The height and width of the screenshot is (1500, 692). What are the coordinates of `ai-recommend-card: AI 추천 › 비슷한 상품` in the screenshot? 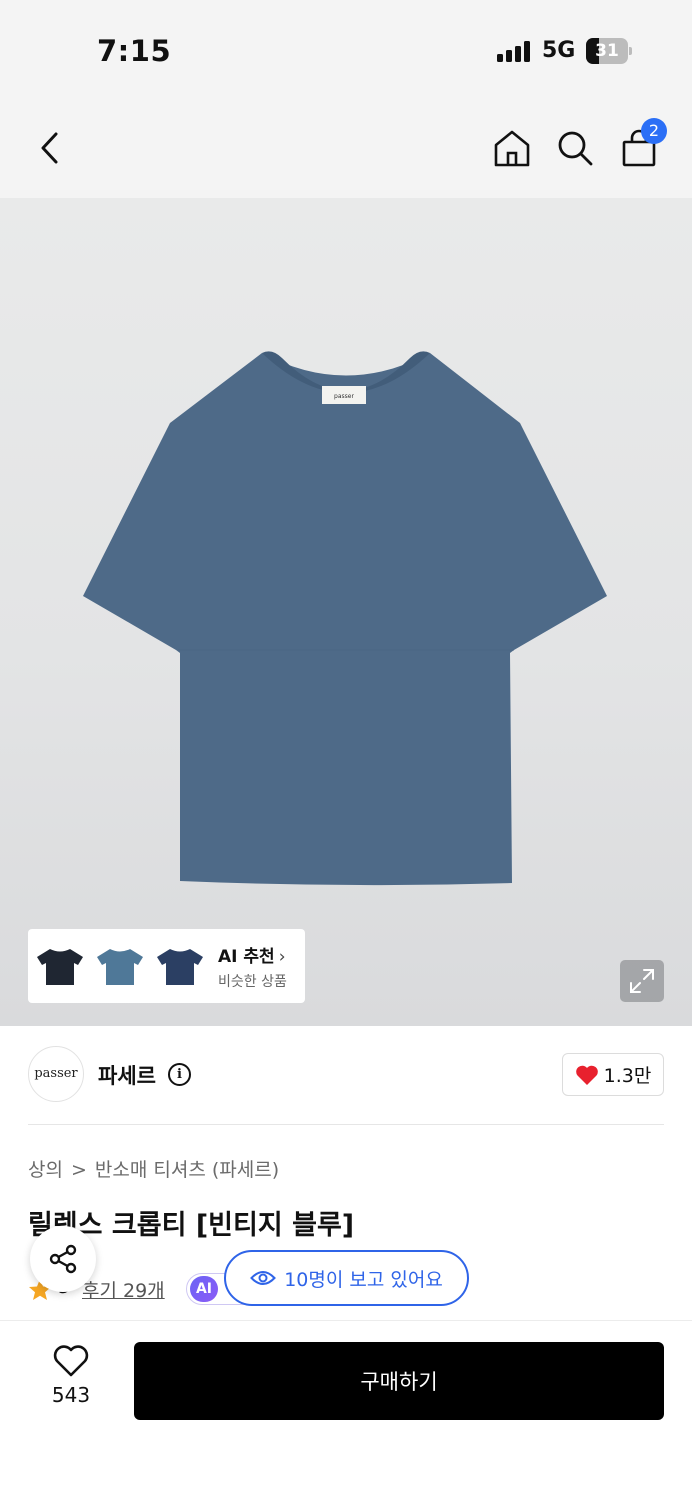 It's located at (166, 966).